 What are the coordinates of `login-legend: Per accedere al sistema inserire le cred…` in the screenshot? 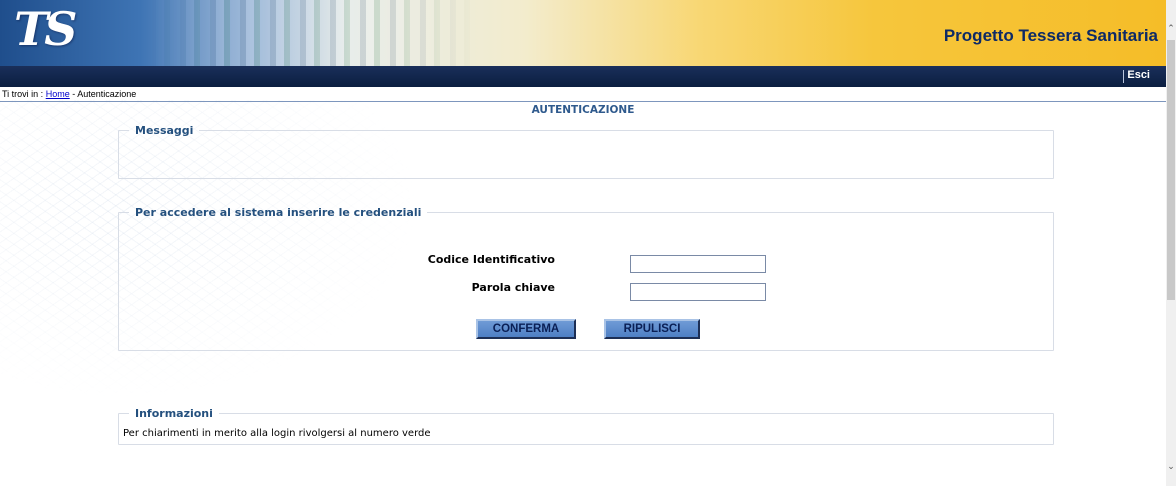 It's located at (278, 212).